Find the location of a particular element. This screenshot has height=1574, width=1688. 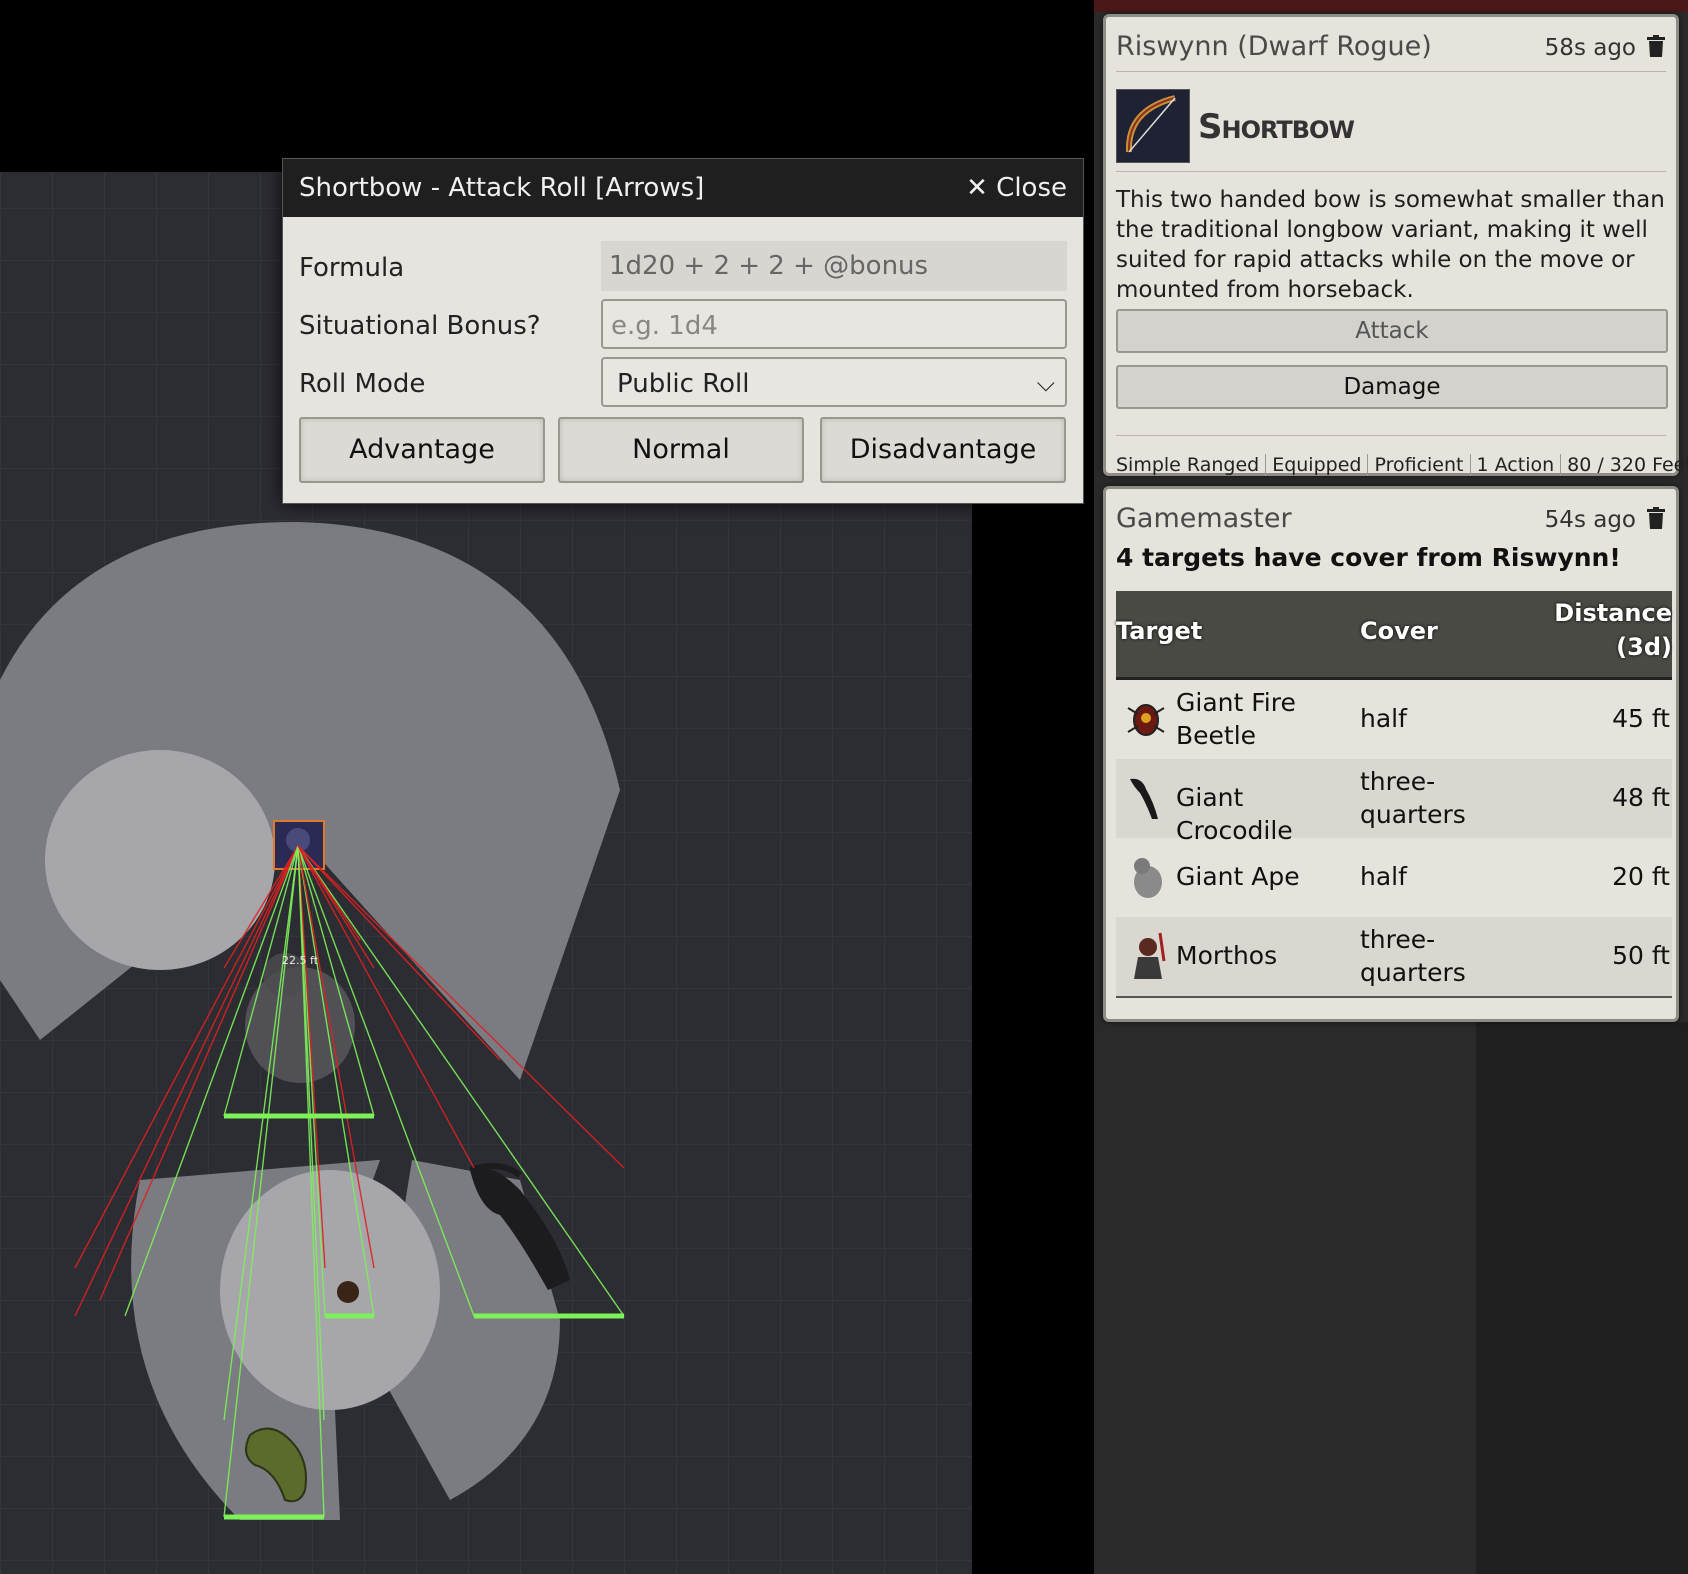

table-row: Giant Ape half 20 ft is located at coordinates (1394, 877).